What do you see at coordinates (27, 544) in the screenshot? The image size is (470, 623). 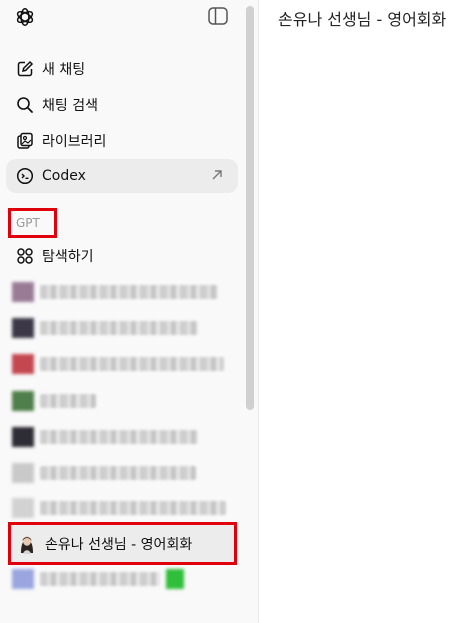 I see `teacher-avatar-icon` at bounding box center [27, 544].